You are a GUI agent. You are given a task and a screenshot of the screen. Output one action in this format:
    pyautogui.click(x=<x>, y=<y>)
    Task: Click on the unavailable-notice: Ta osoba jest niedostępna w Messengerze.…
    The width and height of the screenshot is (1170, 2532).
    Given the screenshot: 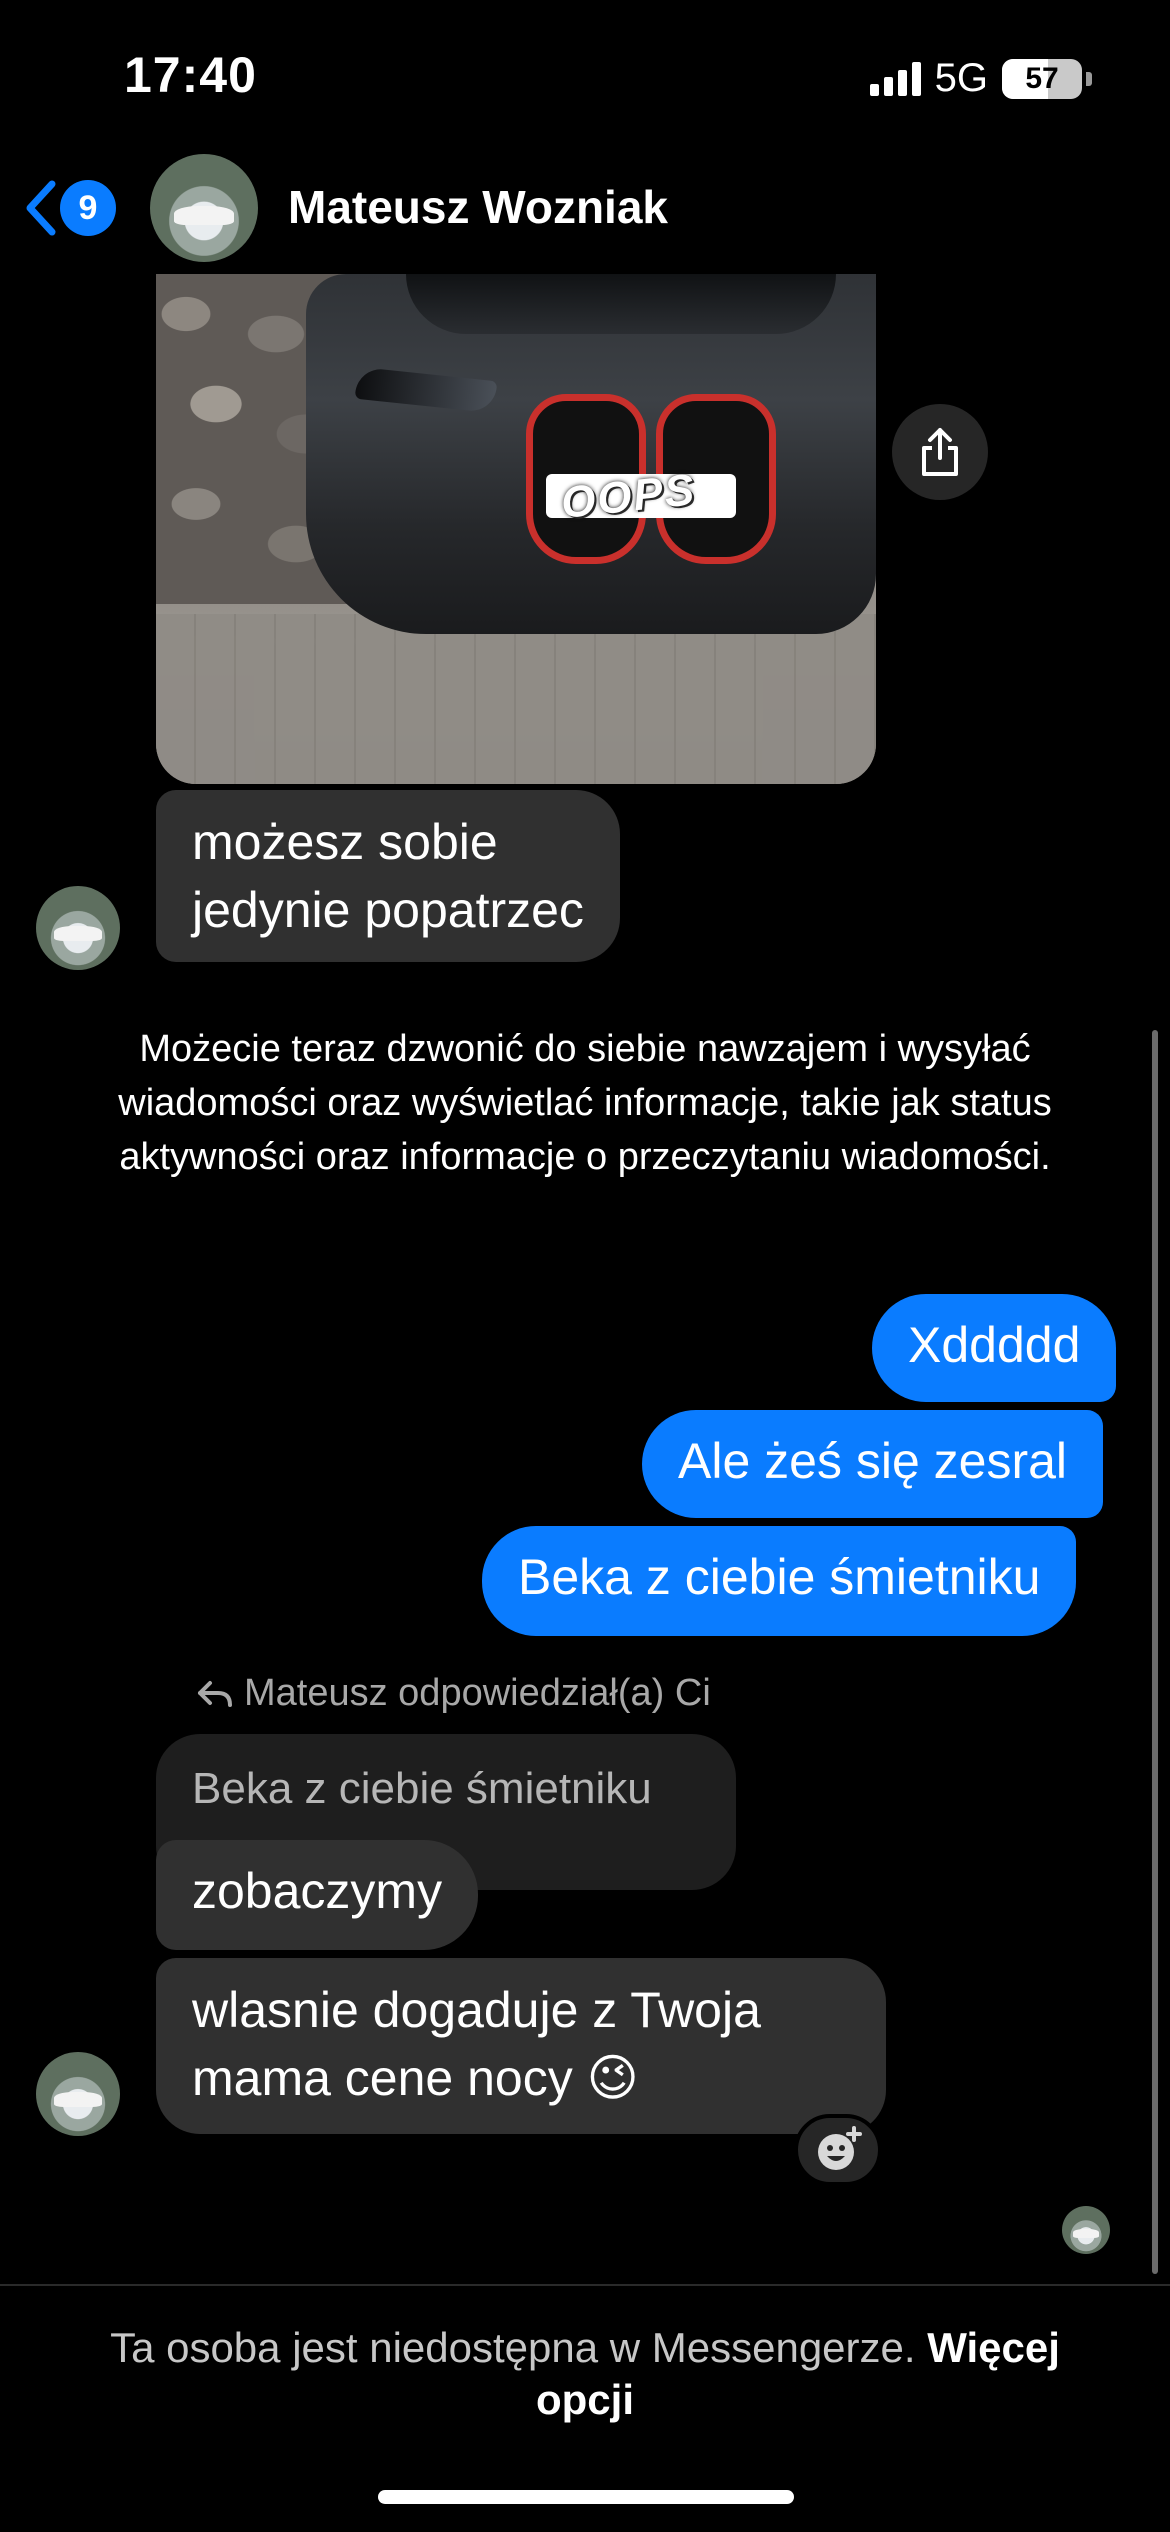 What is the action you would take?
    pyautogui.click(x=585, y=2374)
    